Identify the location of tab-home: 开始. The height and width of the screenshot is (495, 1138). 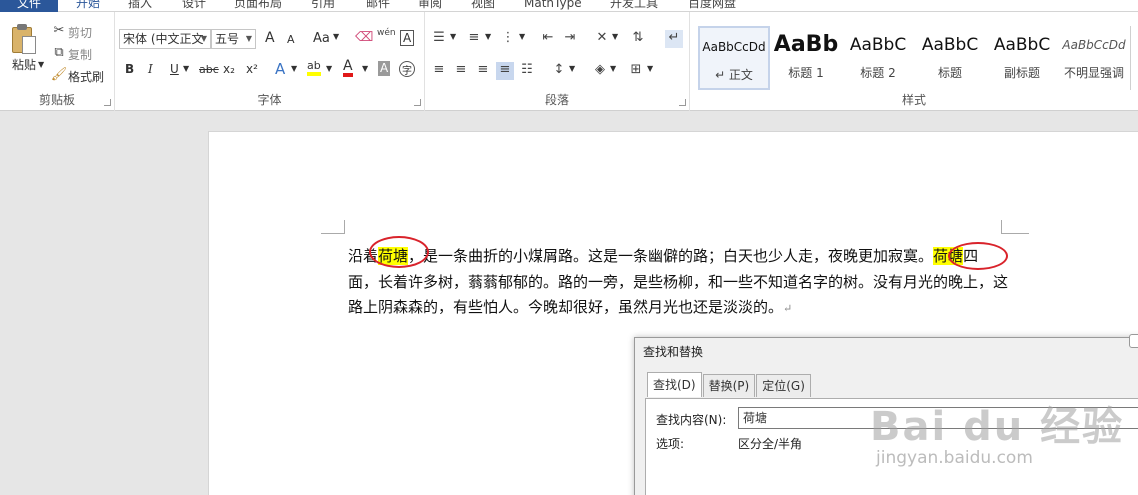
(88, 6).